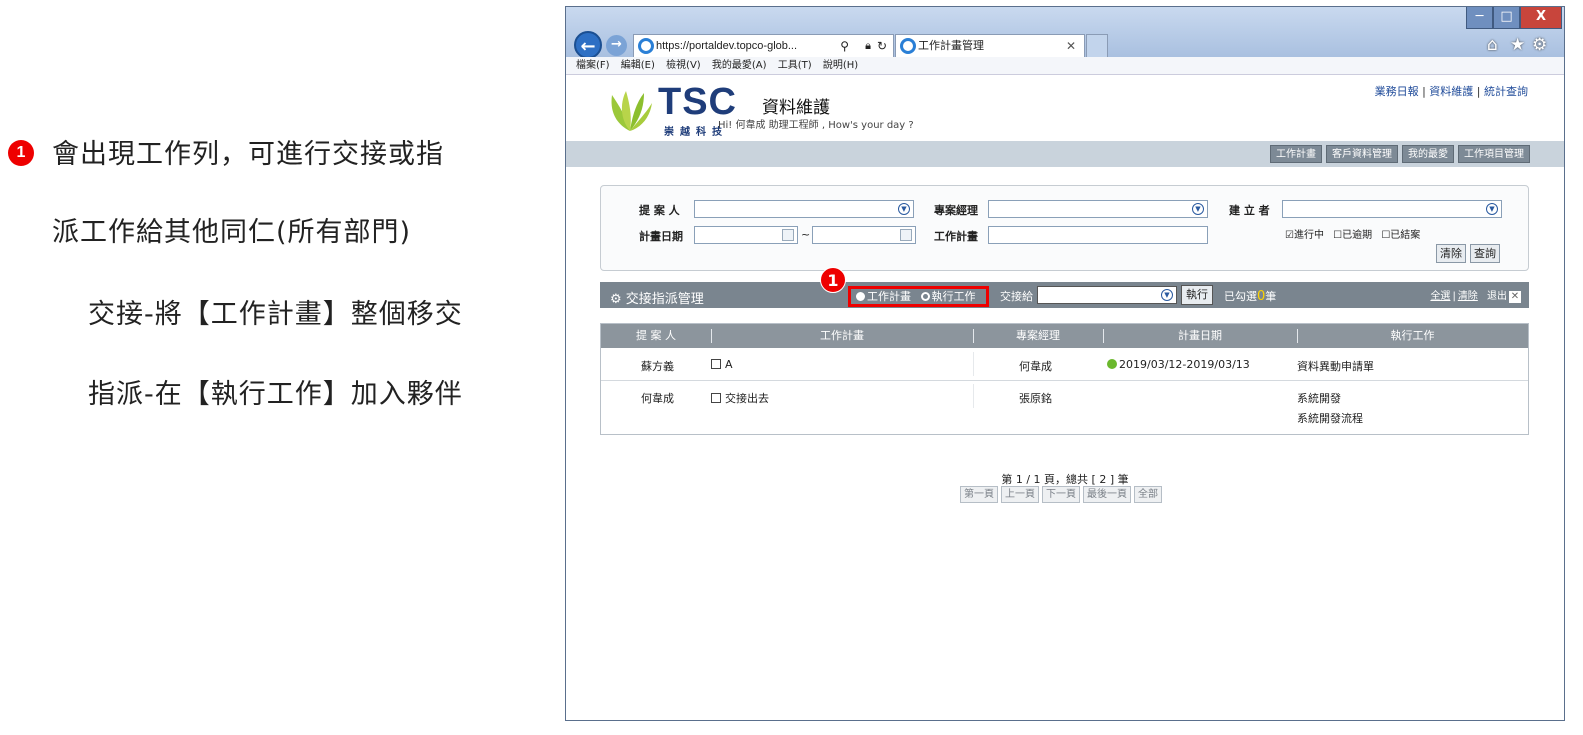  Describe the element at coordinates (1249, 210) in the screenshot. I see `creator-label: 建 立 者` at that location.